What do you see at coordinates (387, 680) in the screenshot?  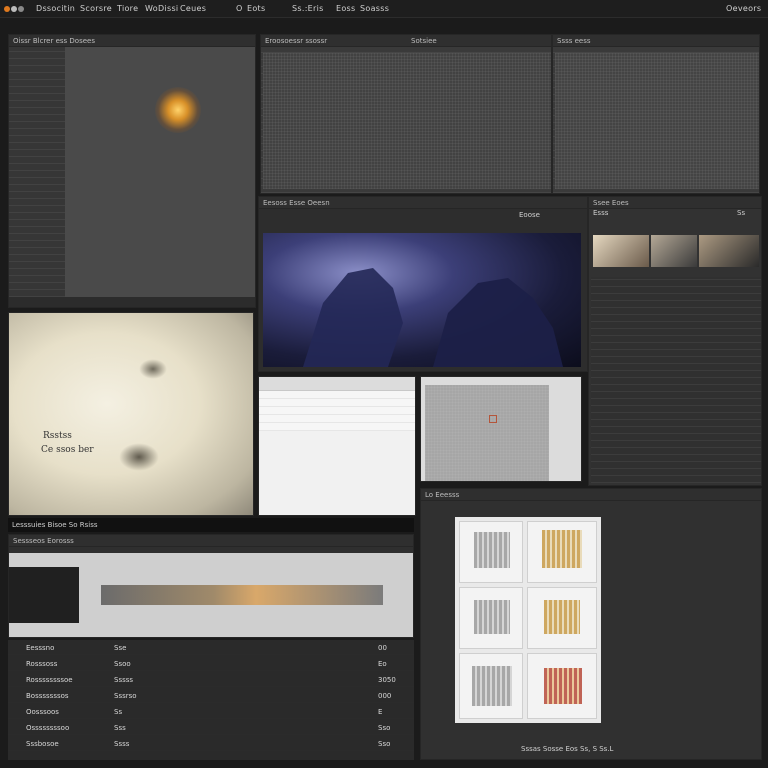 I see `cell-value: 3050` at bounding box center [387, 680].